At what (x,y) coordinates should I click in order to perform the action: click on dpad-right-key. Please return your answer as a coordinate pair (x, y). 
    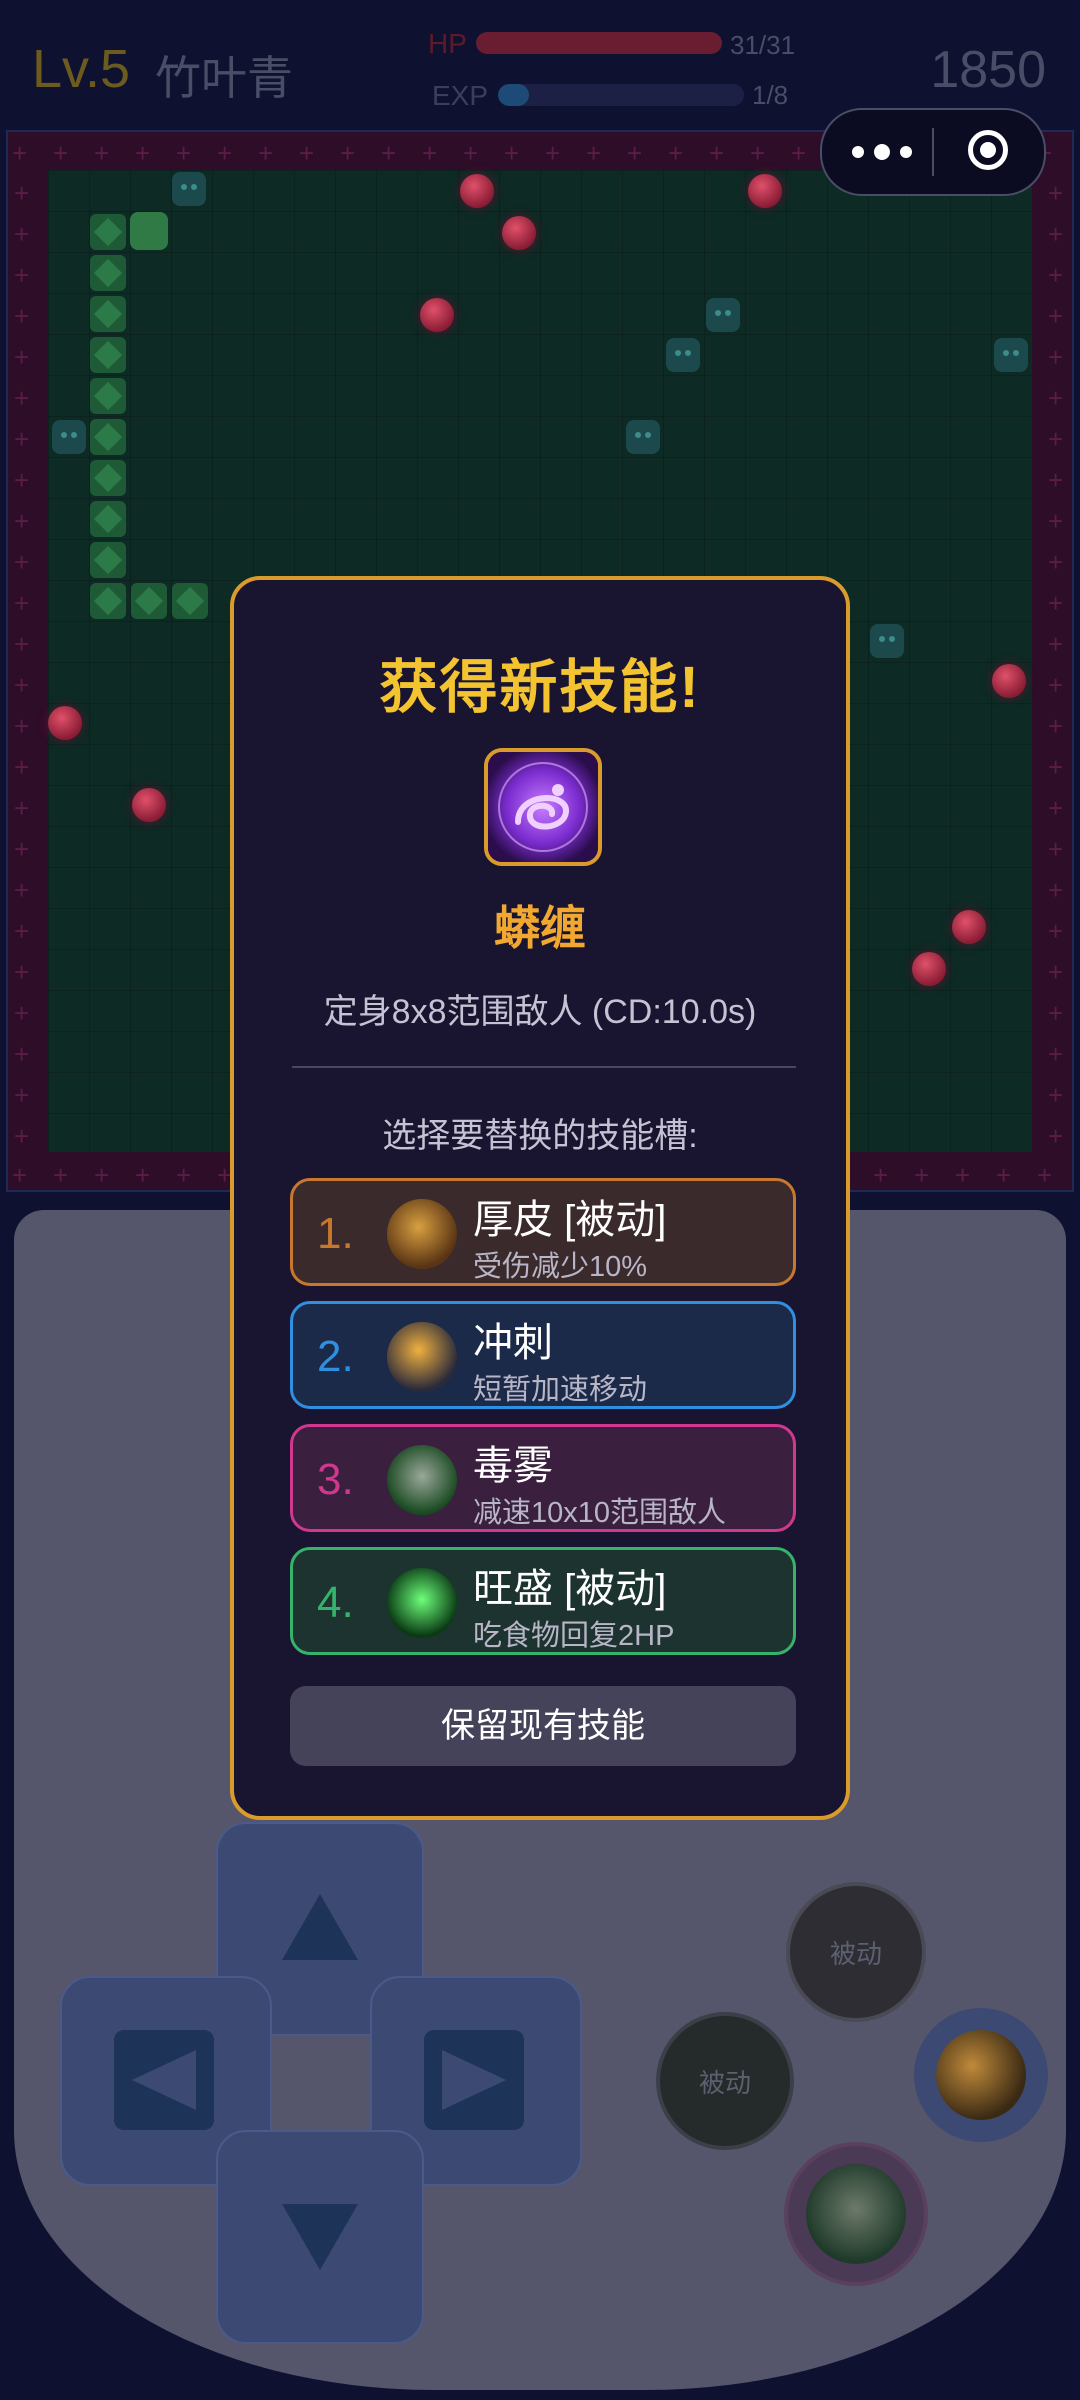
    Looking at the image, I should click on (474, 2080).